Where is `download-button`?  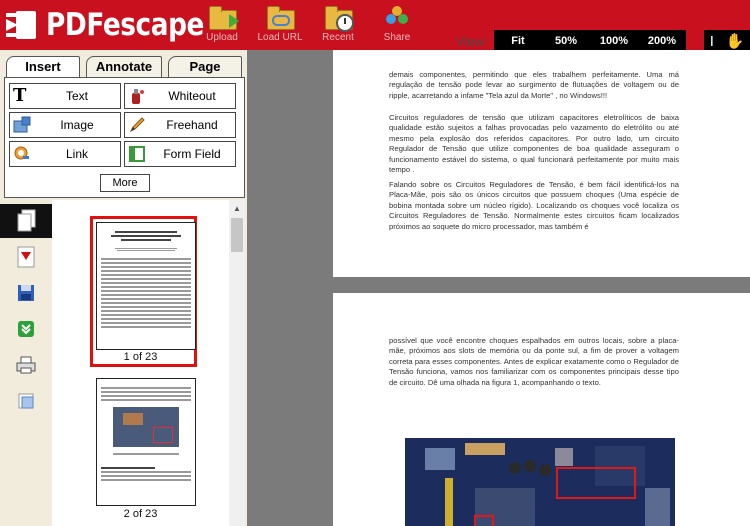 download-button is located at coordinates (26, 329).